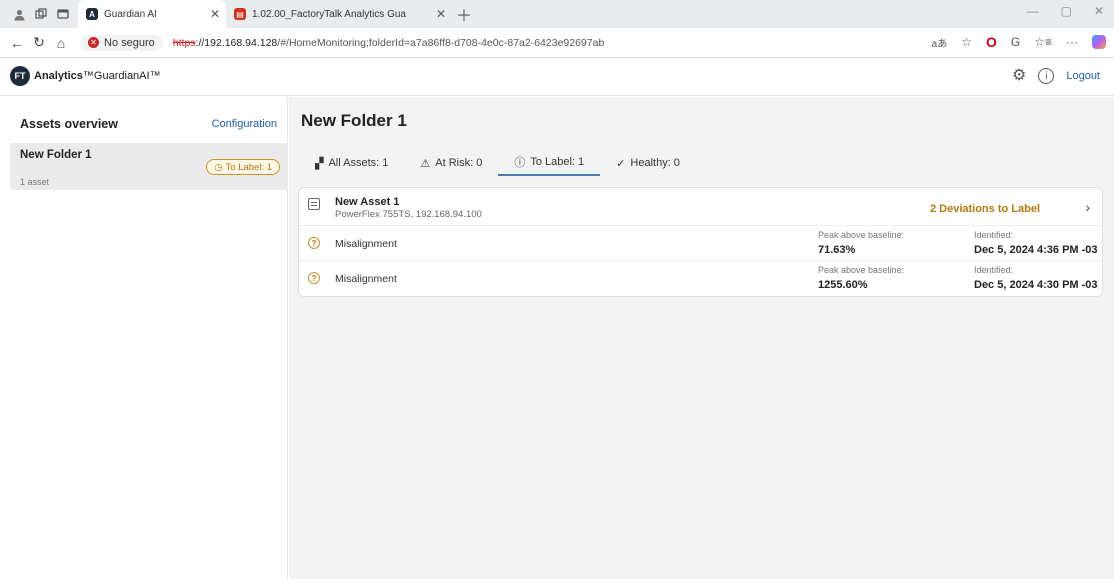 This screenshot has height=588, width=1114. Describe the element at coordinates (837, 250) in the screenshot. I see `peak-value: 71.63%` at that location.